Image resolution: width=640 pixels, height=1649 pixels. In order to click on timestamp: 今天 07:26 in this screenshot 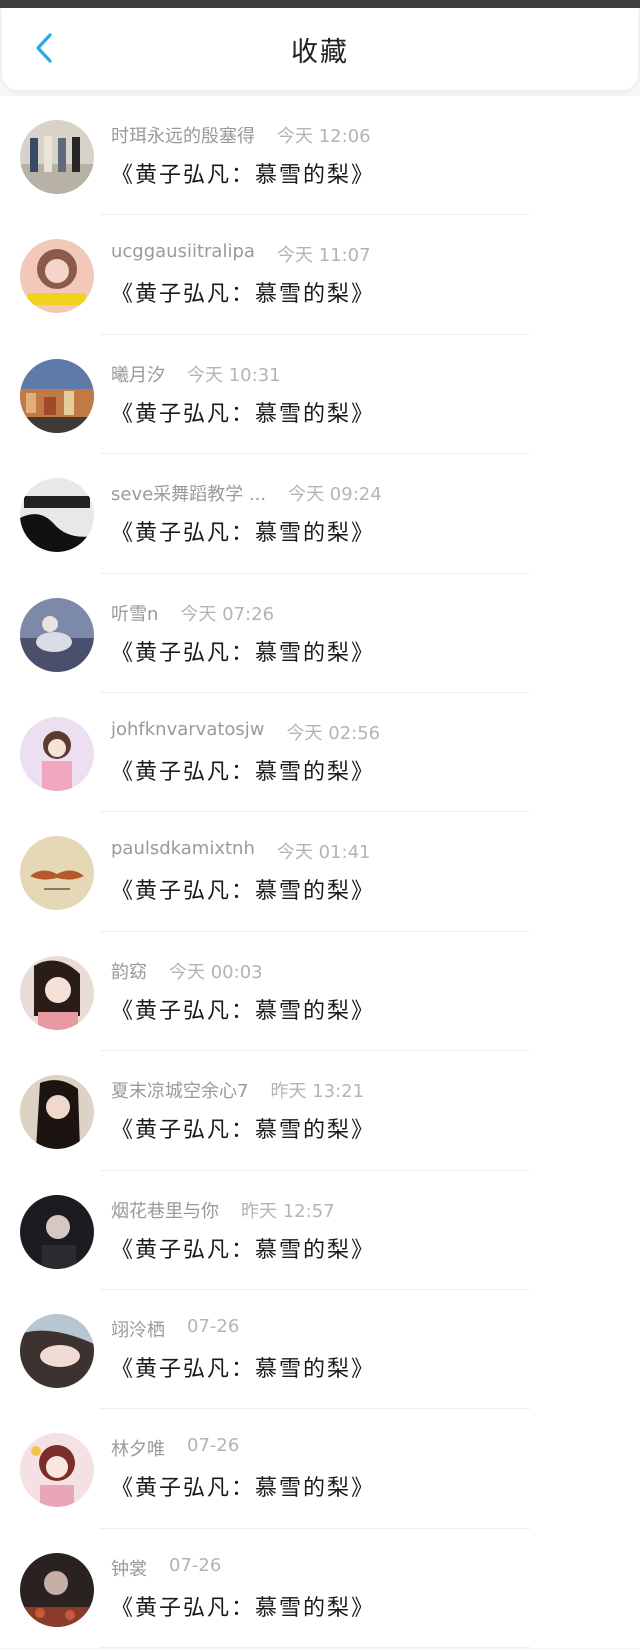, I will do `click(227, 614)`.